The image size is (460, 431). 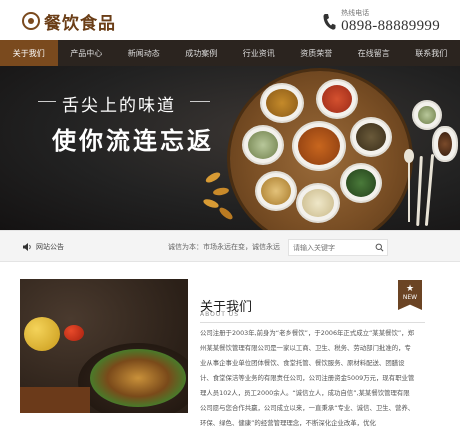 I want to click on star-icon: ★, so click(x=410, y=289).